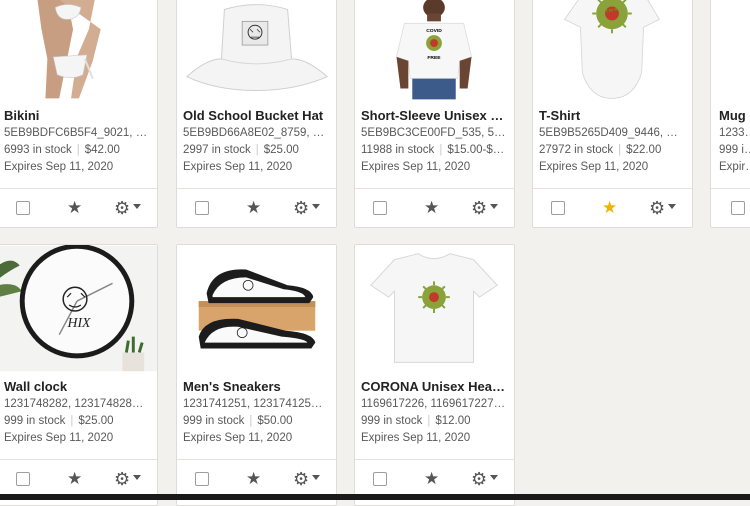  I want to click on sneakers-photo, so click(256, 308).